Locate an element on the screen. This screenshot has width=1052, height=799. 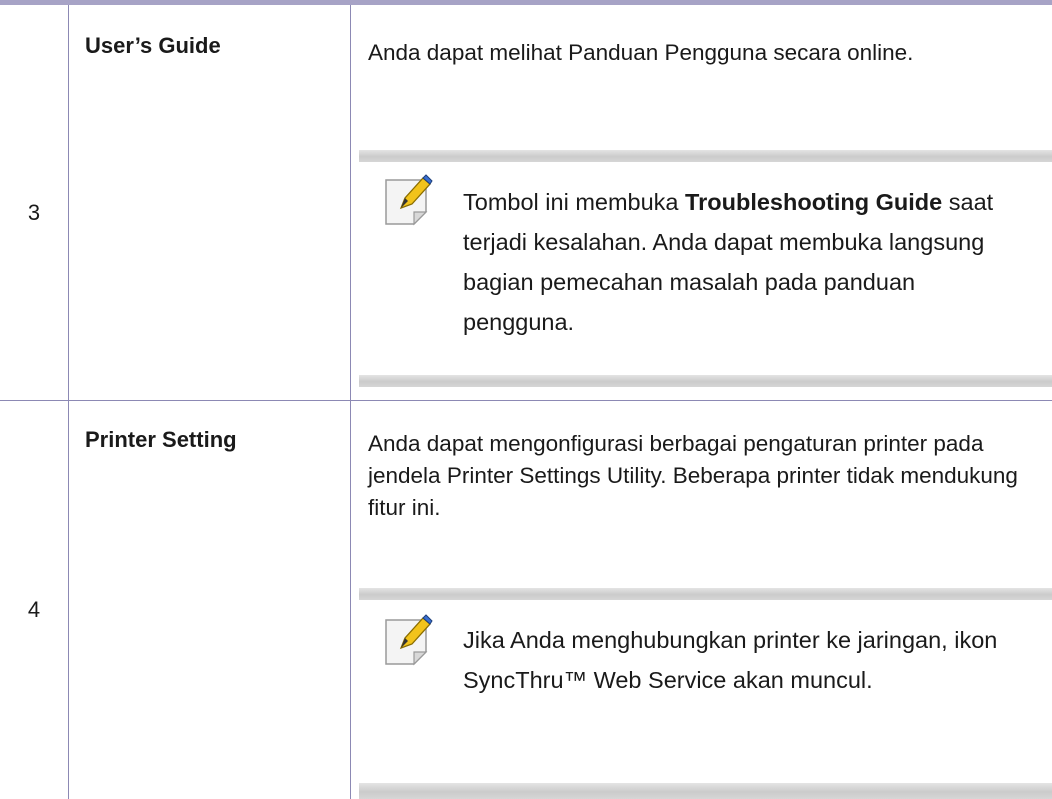
note-bold-term: Troubleshooting Guide is located at coordinates (814, 202).